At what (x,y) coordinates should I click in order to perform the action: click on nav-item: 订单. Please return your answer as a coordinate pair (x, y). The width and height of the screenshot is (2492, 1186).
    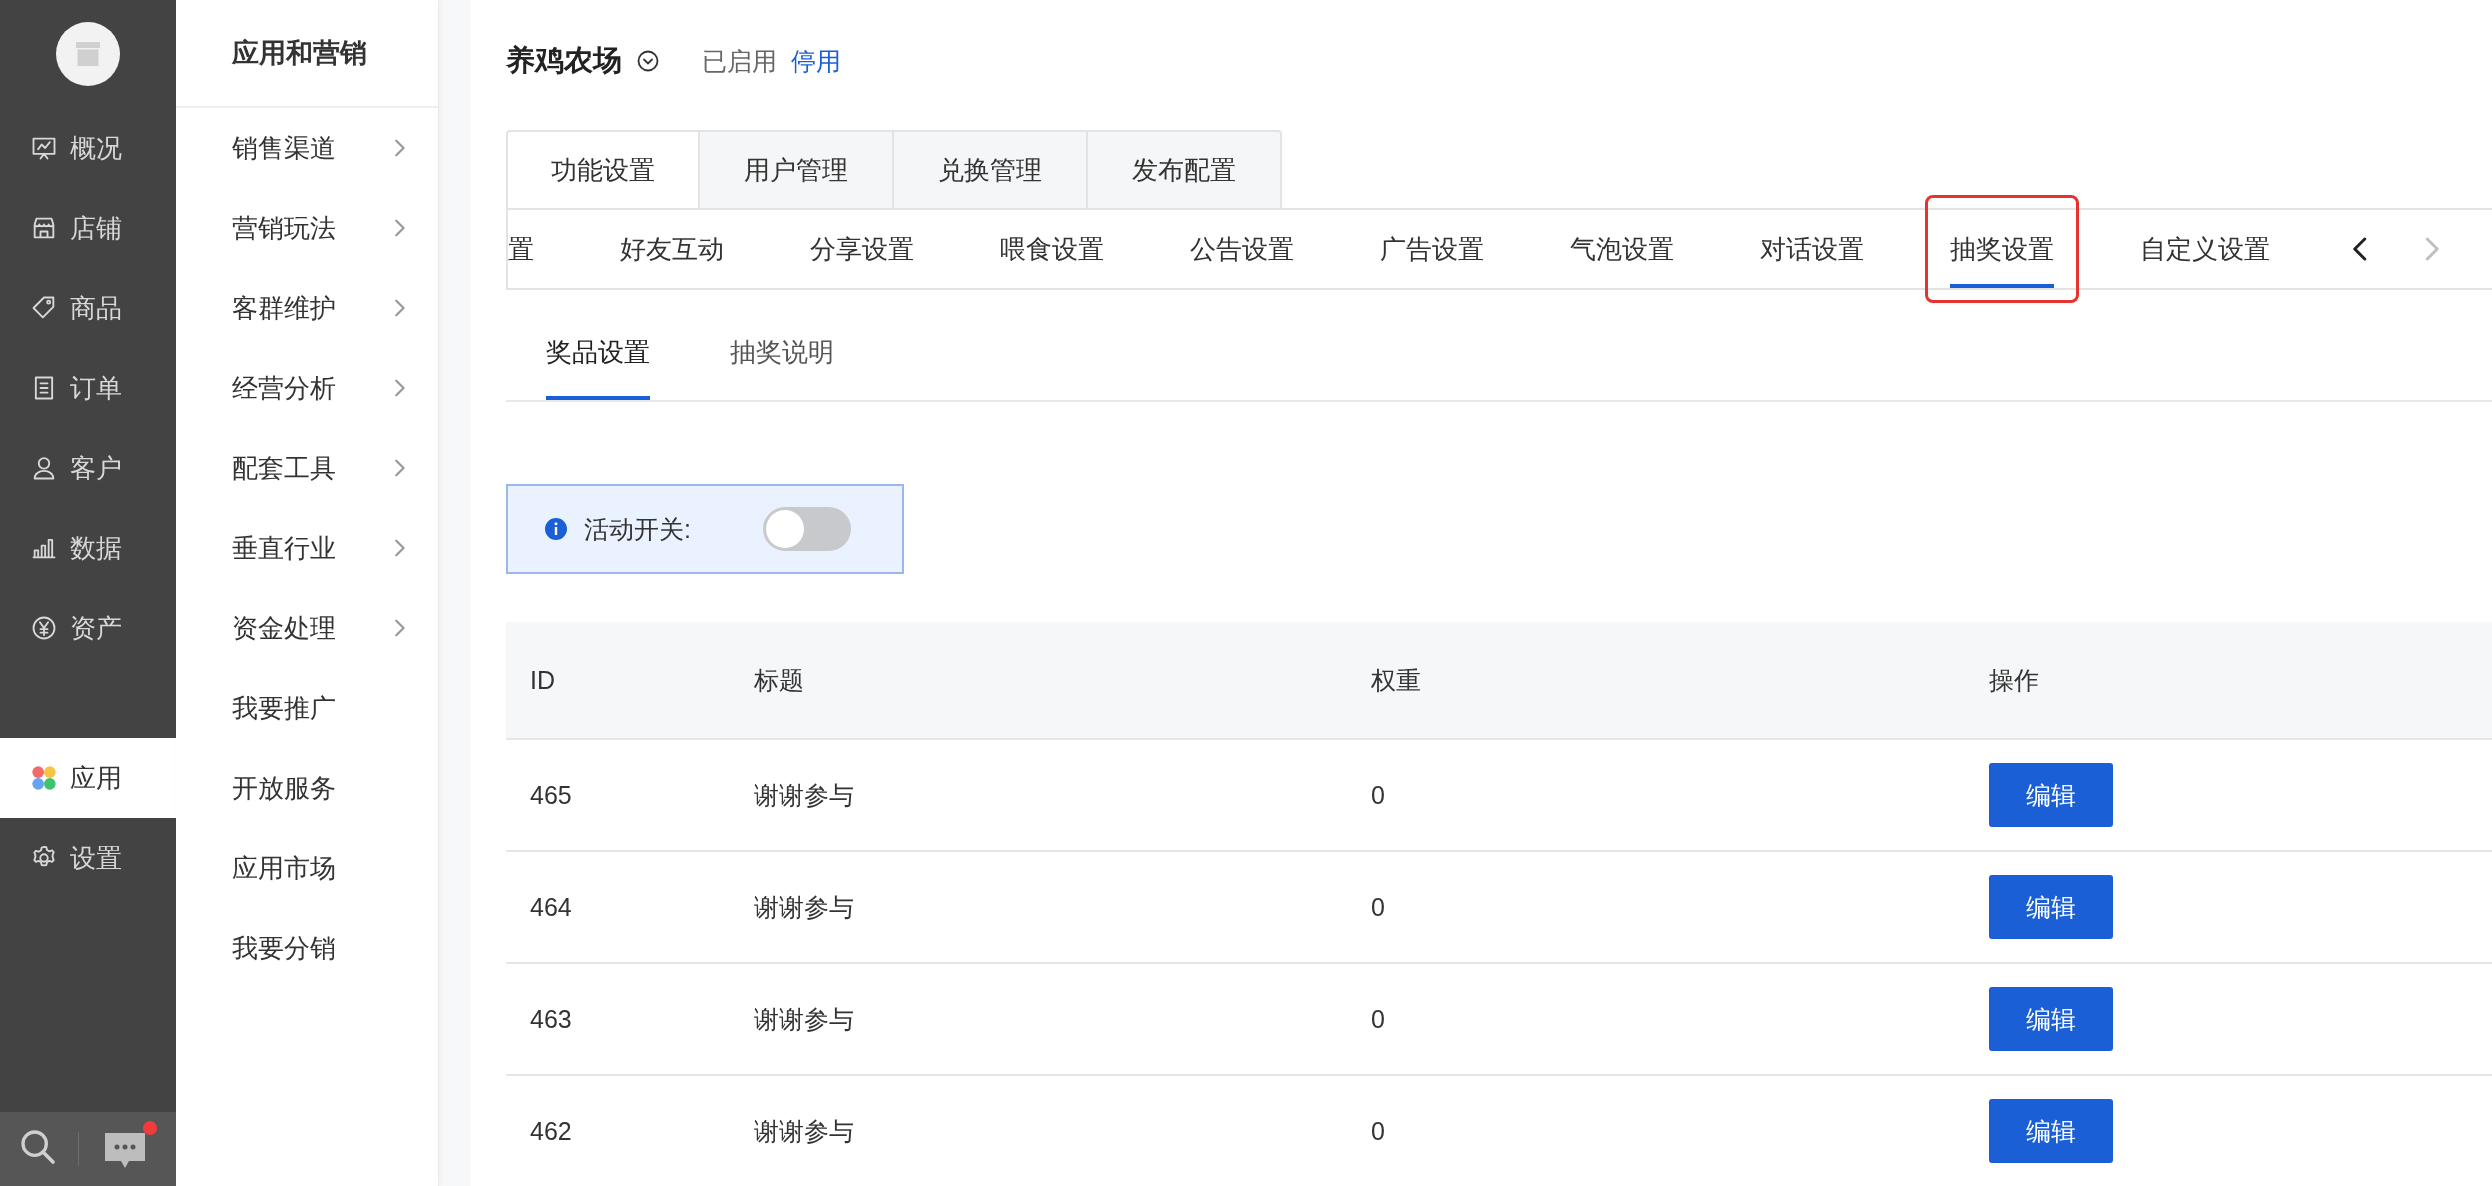
    Looking at the image, I should click on (88, 388).